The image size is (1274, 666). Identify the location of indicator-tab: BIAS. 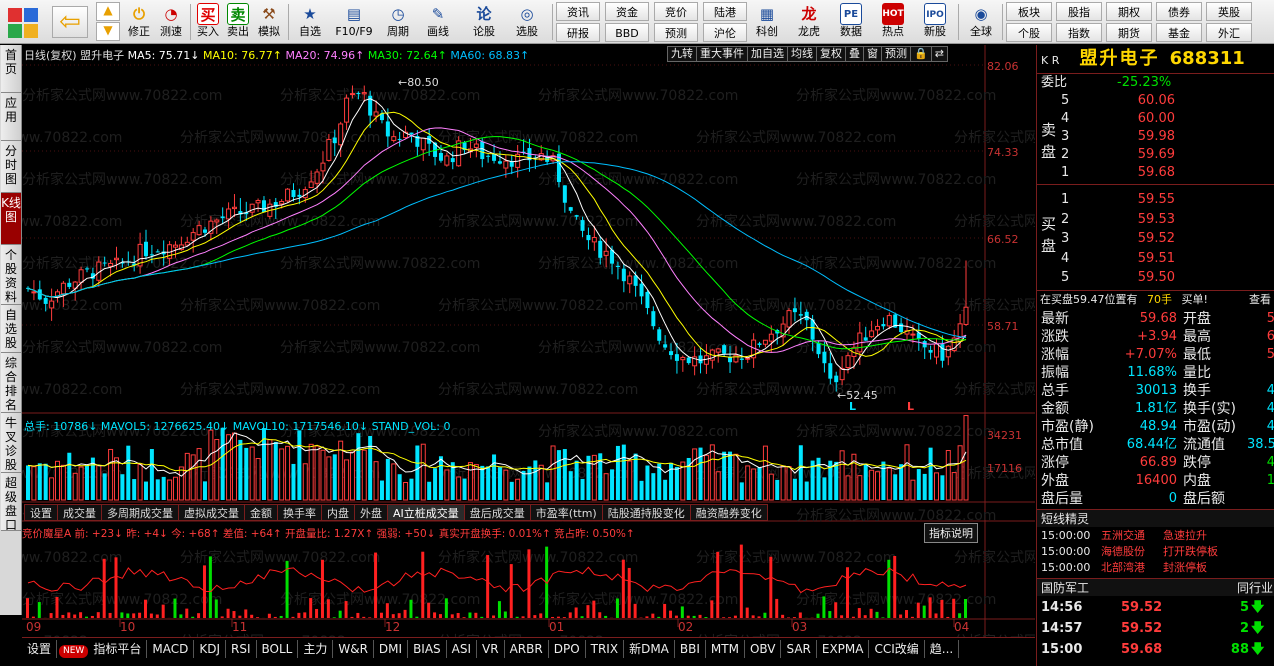
(427, 649).